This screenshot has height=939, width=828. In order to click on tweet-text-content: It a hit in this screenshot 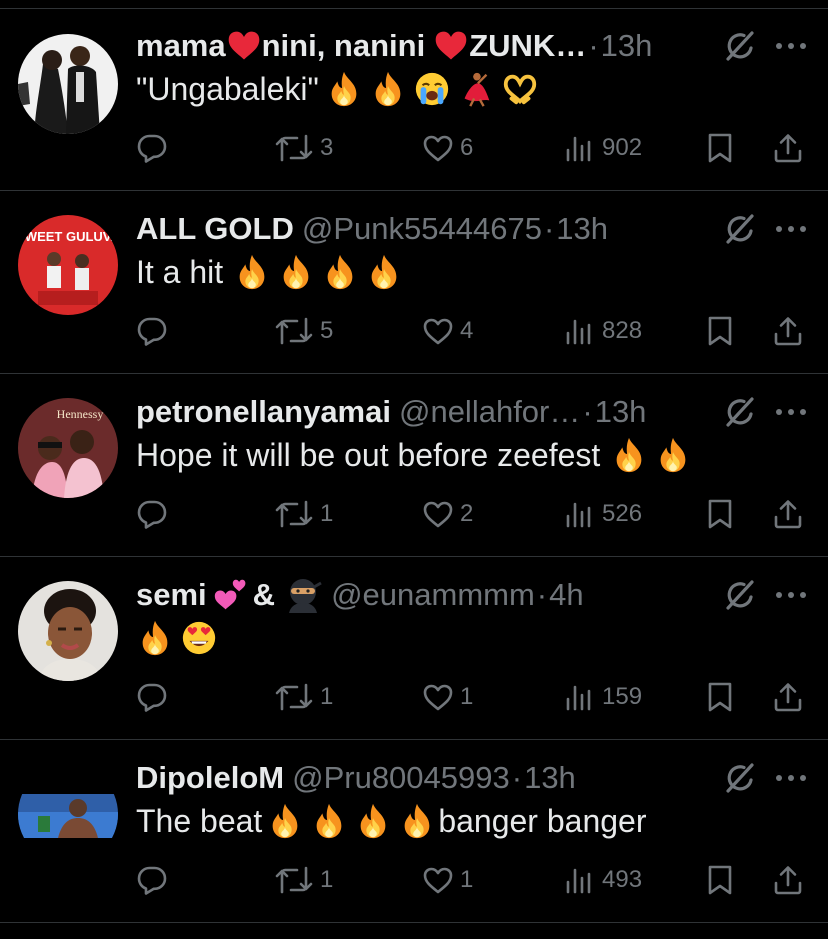, I will do `click(180, 271)`.